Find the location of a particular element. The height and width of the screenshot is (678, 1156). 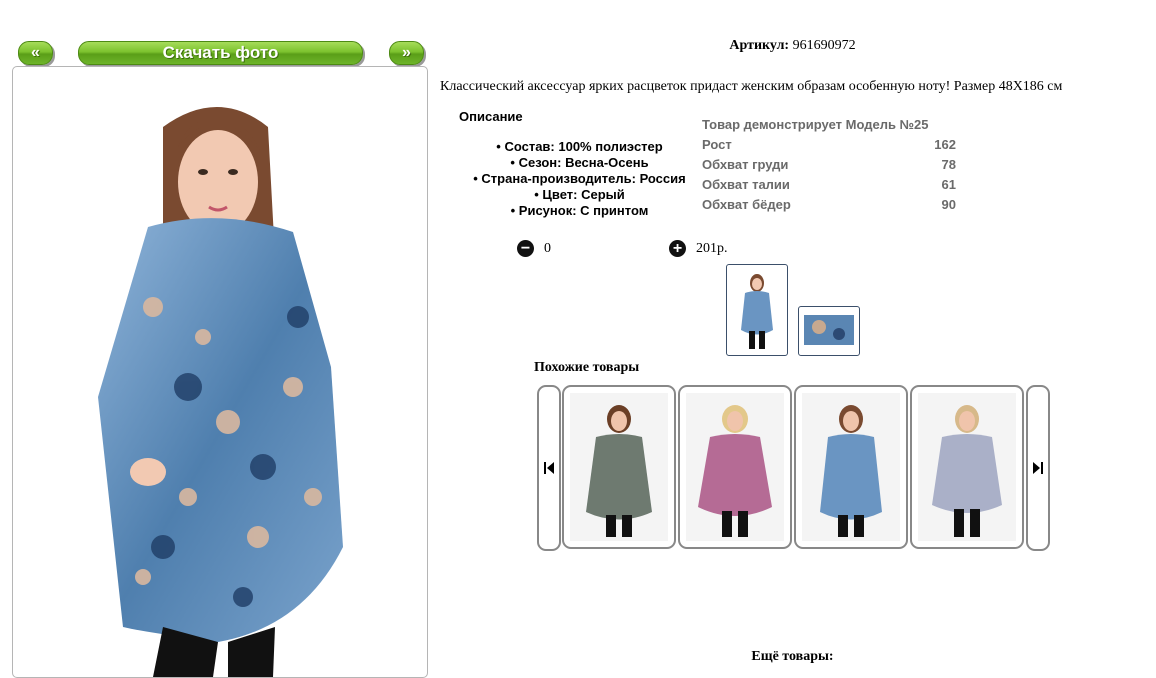

model-header: Товар демонстрирует Модель №25 is located at coordinates (829, 125).